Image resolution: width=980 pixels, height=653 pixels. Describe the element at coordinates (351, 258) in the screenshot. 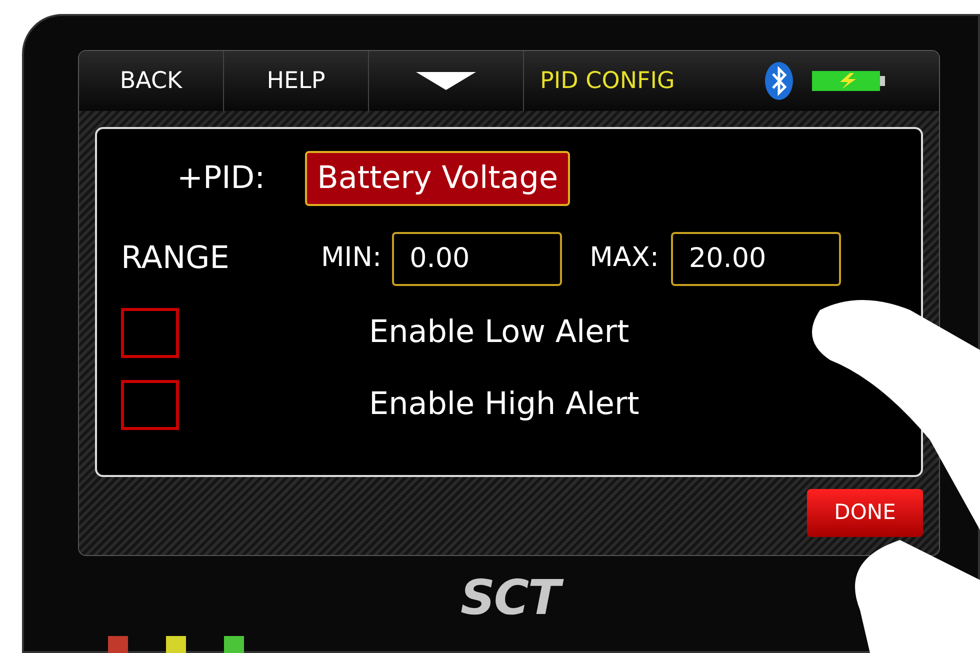

I see `min-label: MIN:` at that location.